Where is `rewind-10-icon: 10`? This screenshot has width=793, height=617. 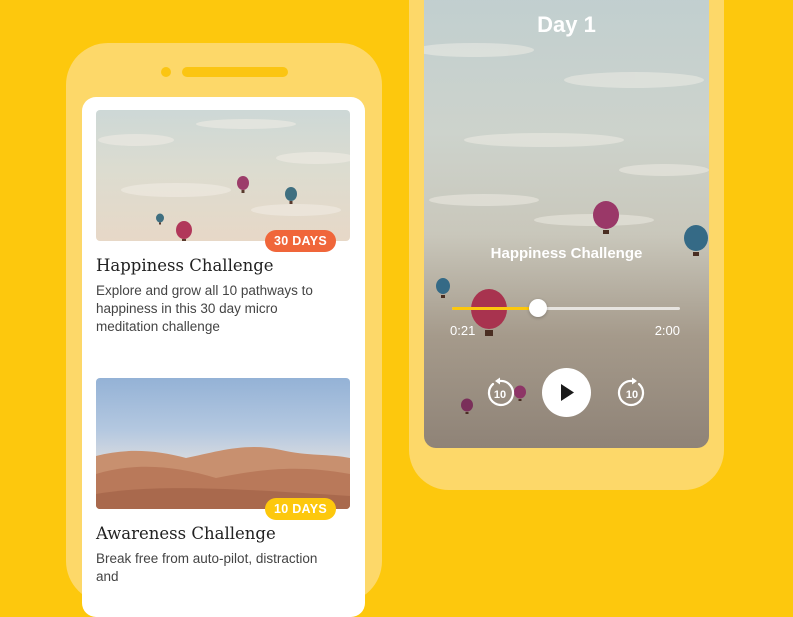
rewind-10-icon: 10 is located at coordinates (500, 393).